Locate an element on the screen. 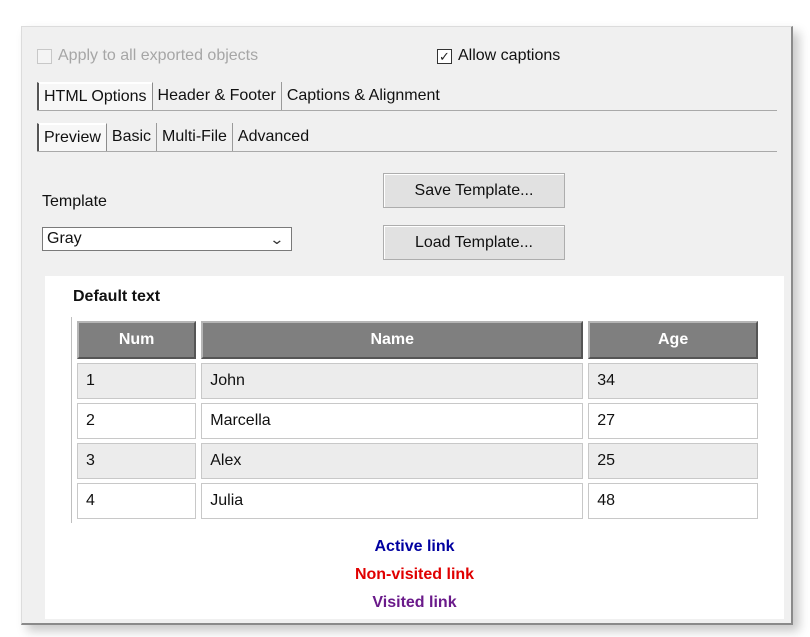  cell-name: Marcella is located at coordinates (392, 421).